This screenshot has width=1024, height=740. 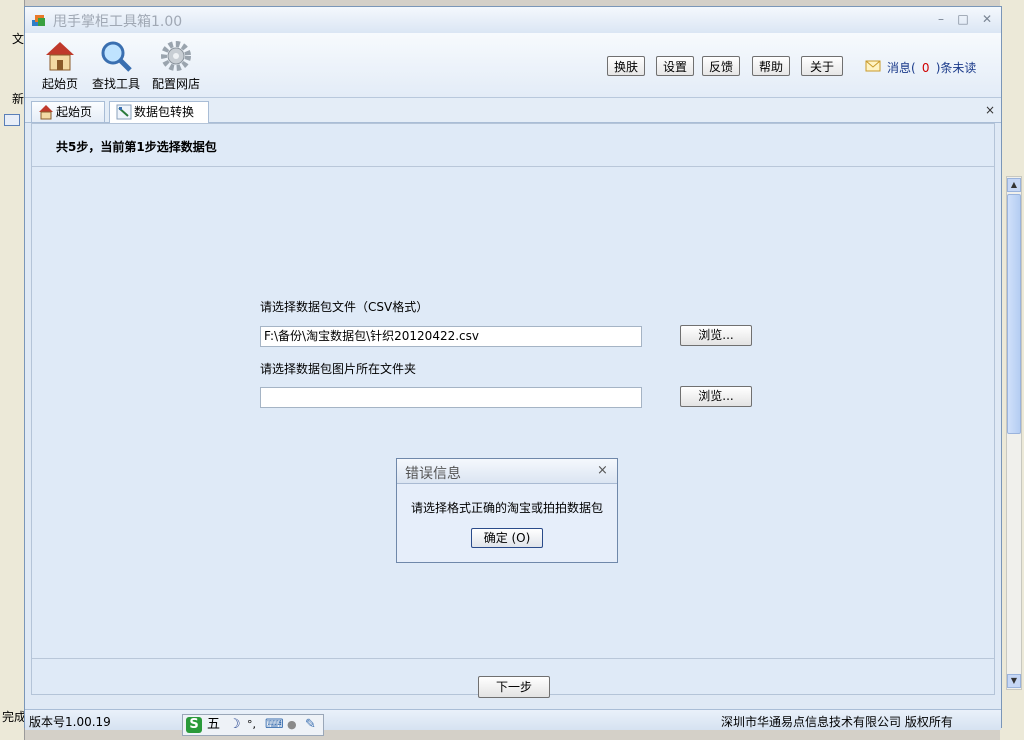 What do you see at coordinates (771, 66) in the screenshot?
I see `help-button: 帮助` at bounding box center [771, 66].